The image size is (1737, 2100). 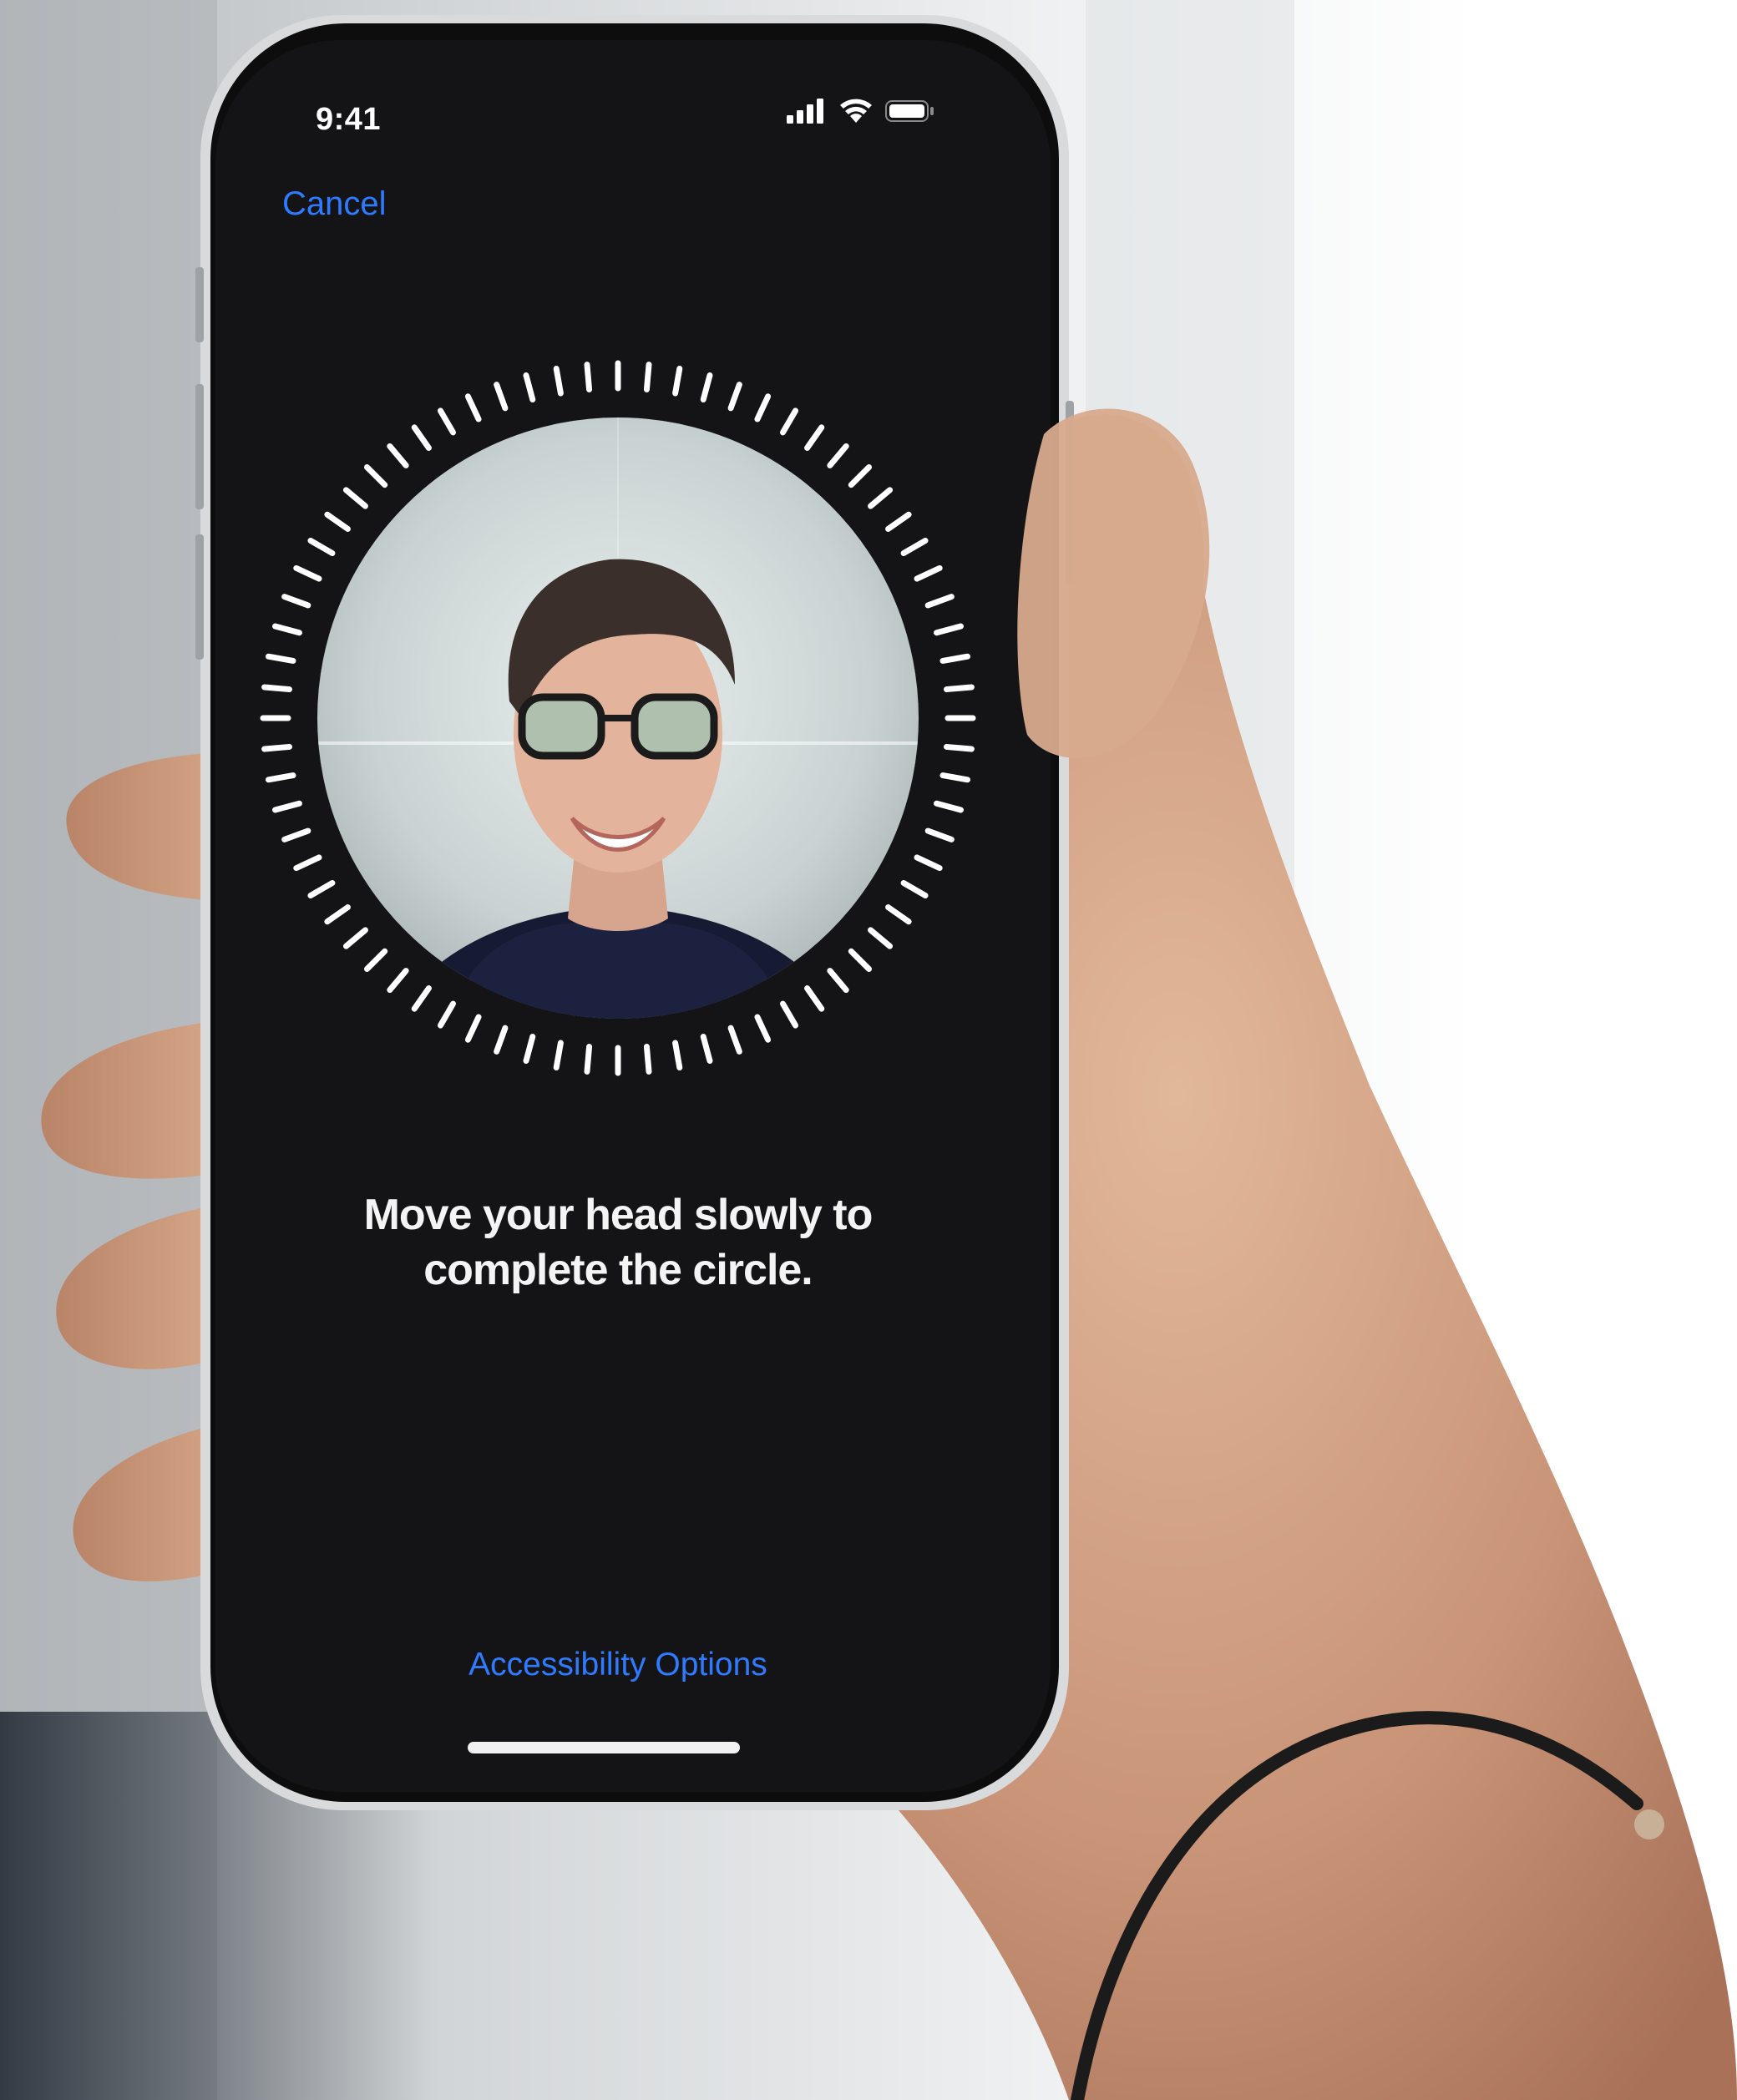 What do you see at coordinates (856, 112) in the screenshot?
I see `wifi-icon` at bounding box center [856, 112].